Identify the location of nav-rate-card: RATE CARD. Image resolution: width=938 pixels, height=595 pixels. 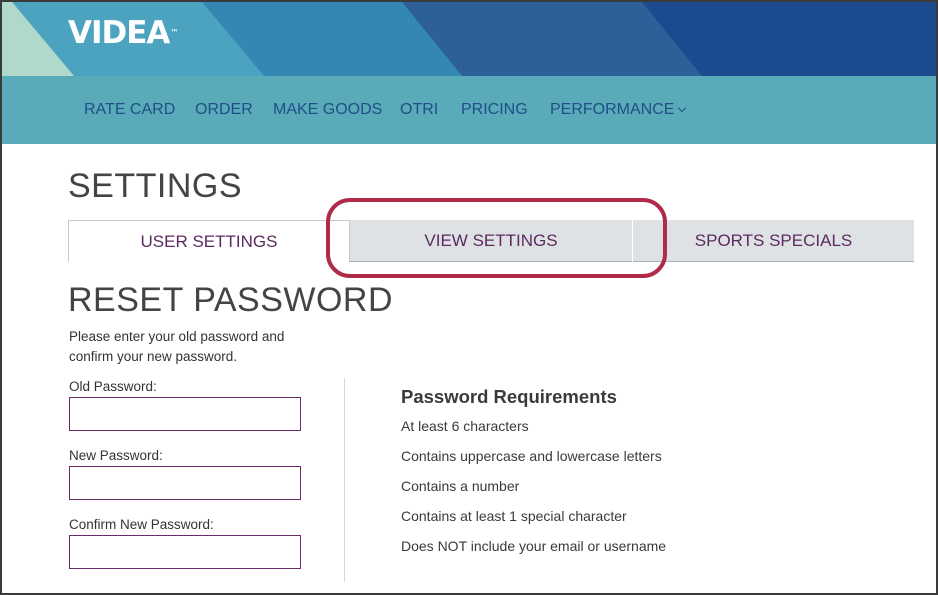
(129, 110).